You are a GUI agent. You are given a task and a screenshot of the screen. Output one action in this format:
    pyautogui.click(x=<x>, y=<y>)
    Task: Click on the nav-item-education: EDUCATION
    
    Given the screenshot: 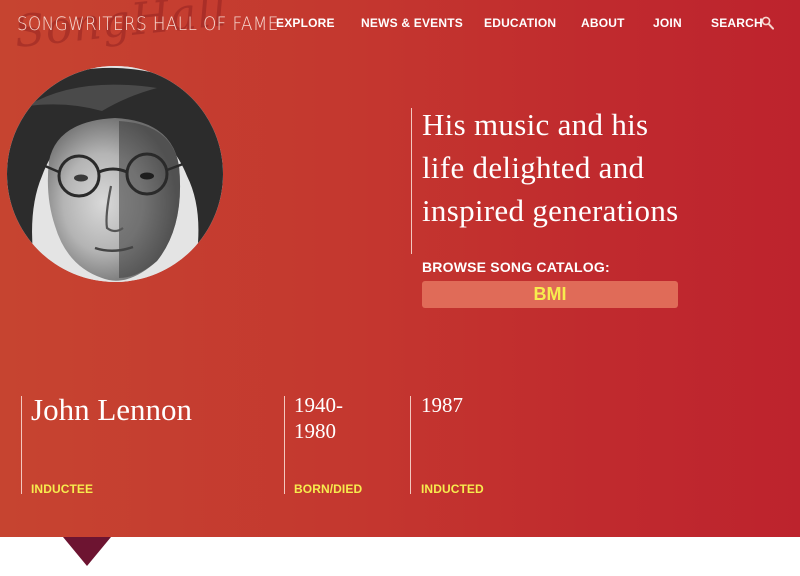 What is the action you would take?
    pyautogui.click(x=520, y=23)
    